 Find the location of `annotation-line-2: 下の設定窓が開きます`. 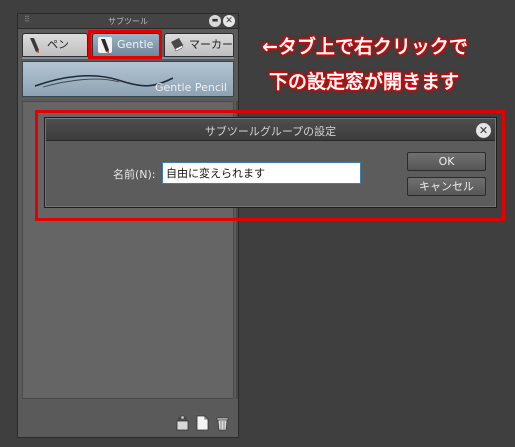

annotation-line-2: 下の設定窓が開きます is located at coordinates (364, 82).